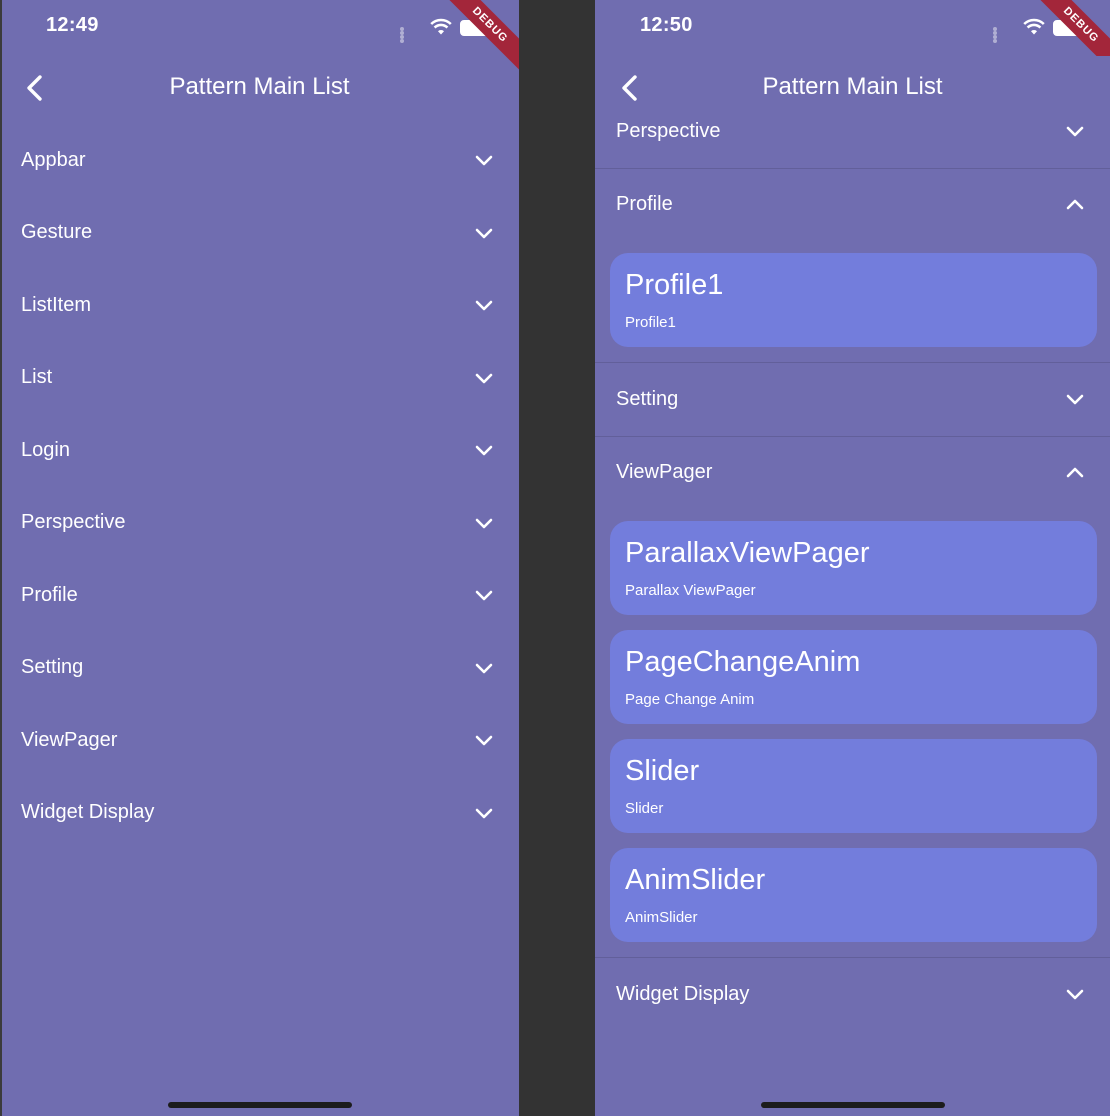 This screenshot has height=1116, width=1110. I want to click on card-title: PageChangeAnim, so click(743, 662).